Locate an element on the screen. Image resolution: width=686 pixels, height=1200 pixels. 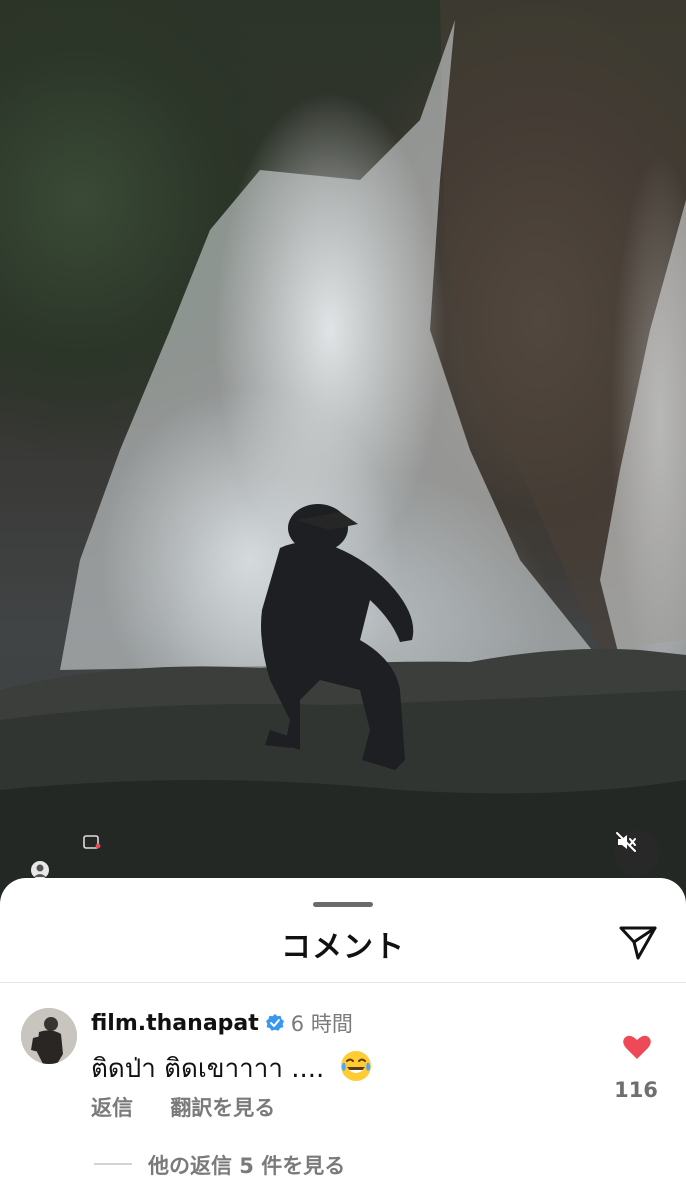
avatar is located at coordinates (49, 1036).